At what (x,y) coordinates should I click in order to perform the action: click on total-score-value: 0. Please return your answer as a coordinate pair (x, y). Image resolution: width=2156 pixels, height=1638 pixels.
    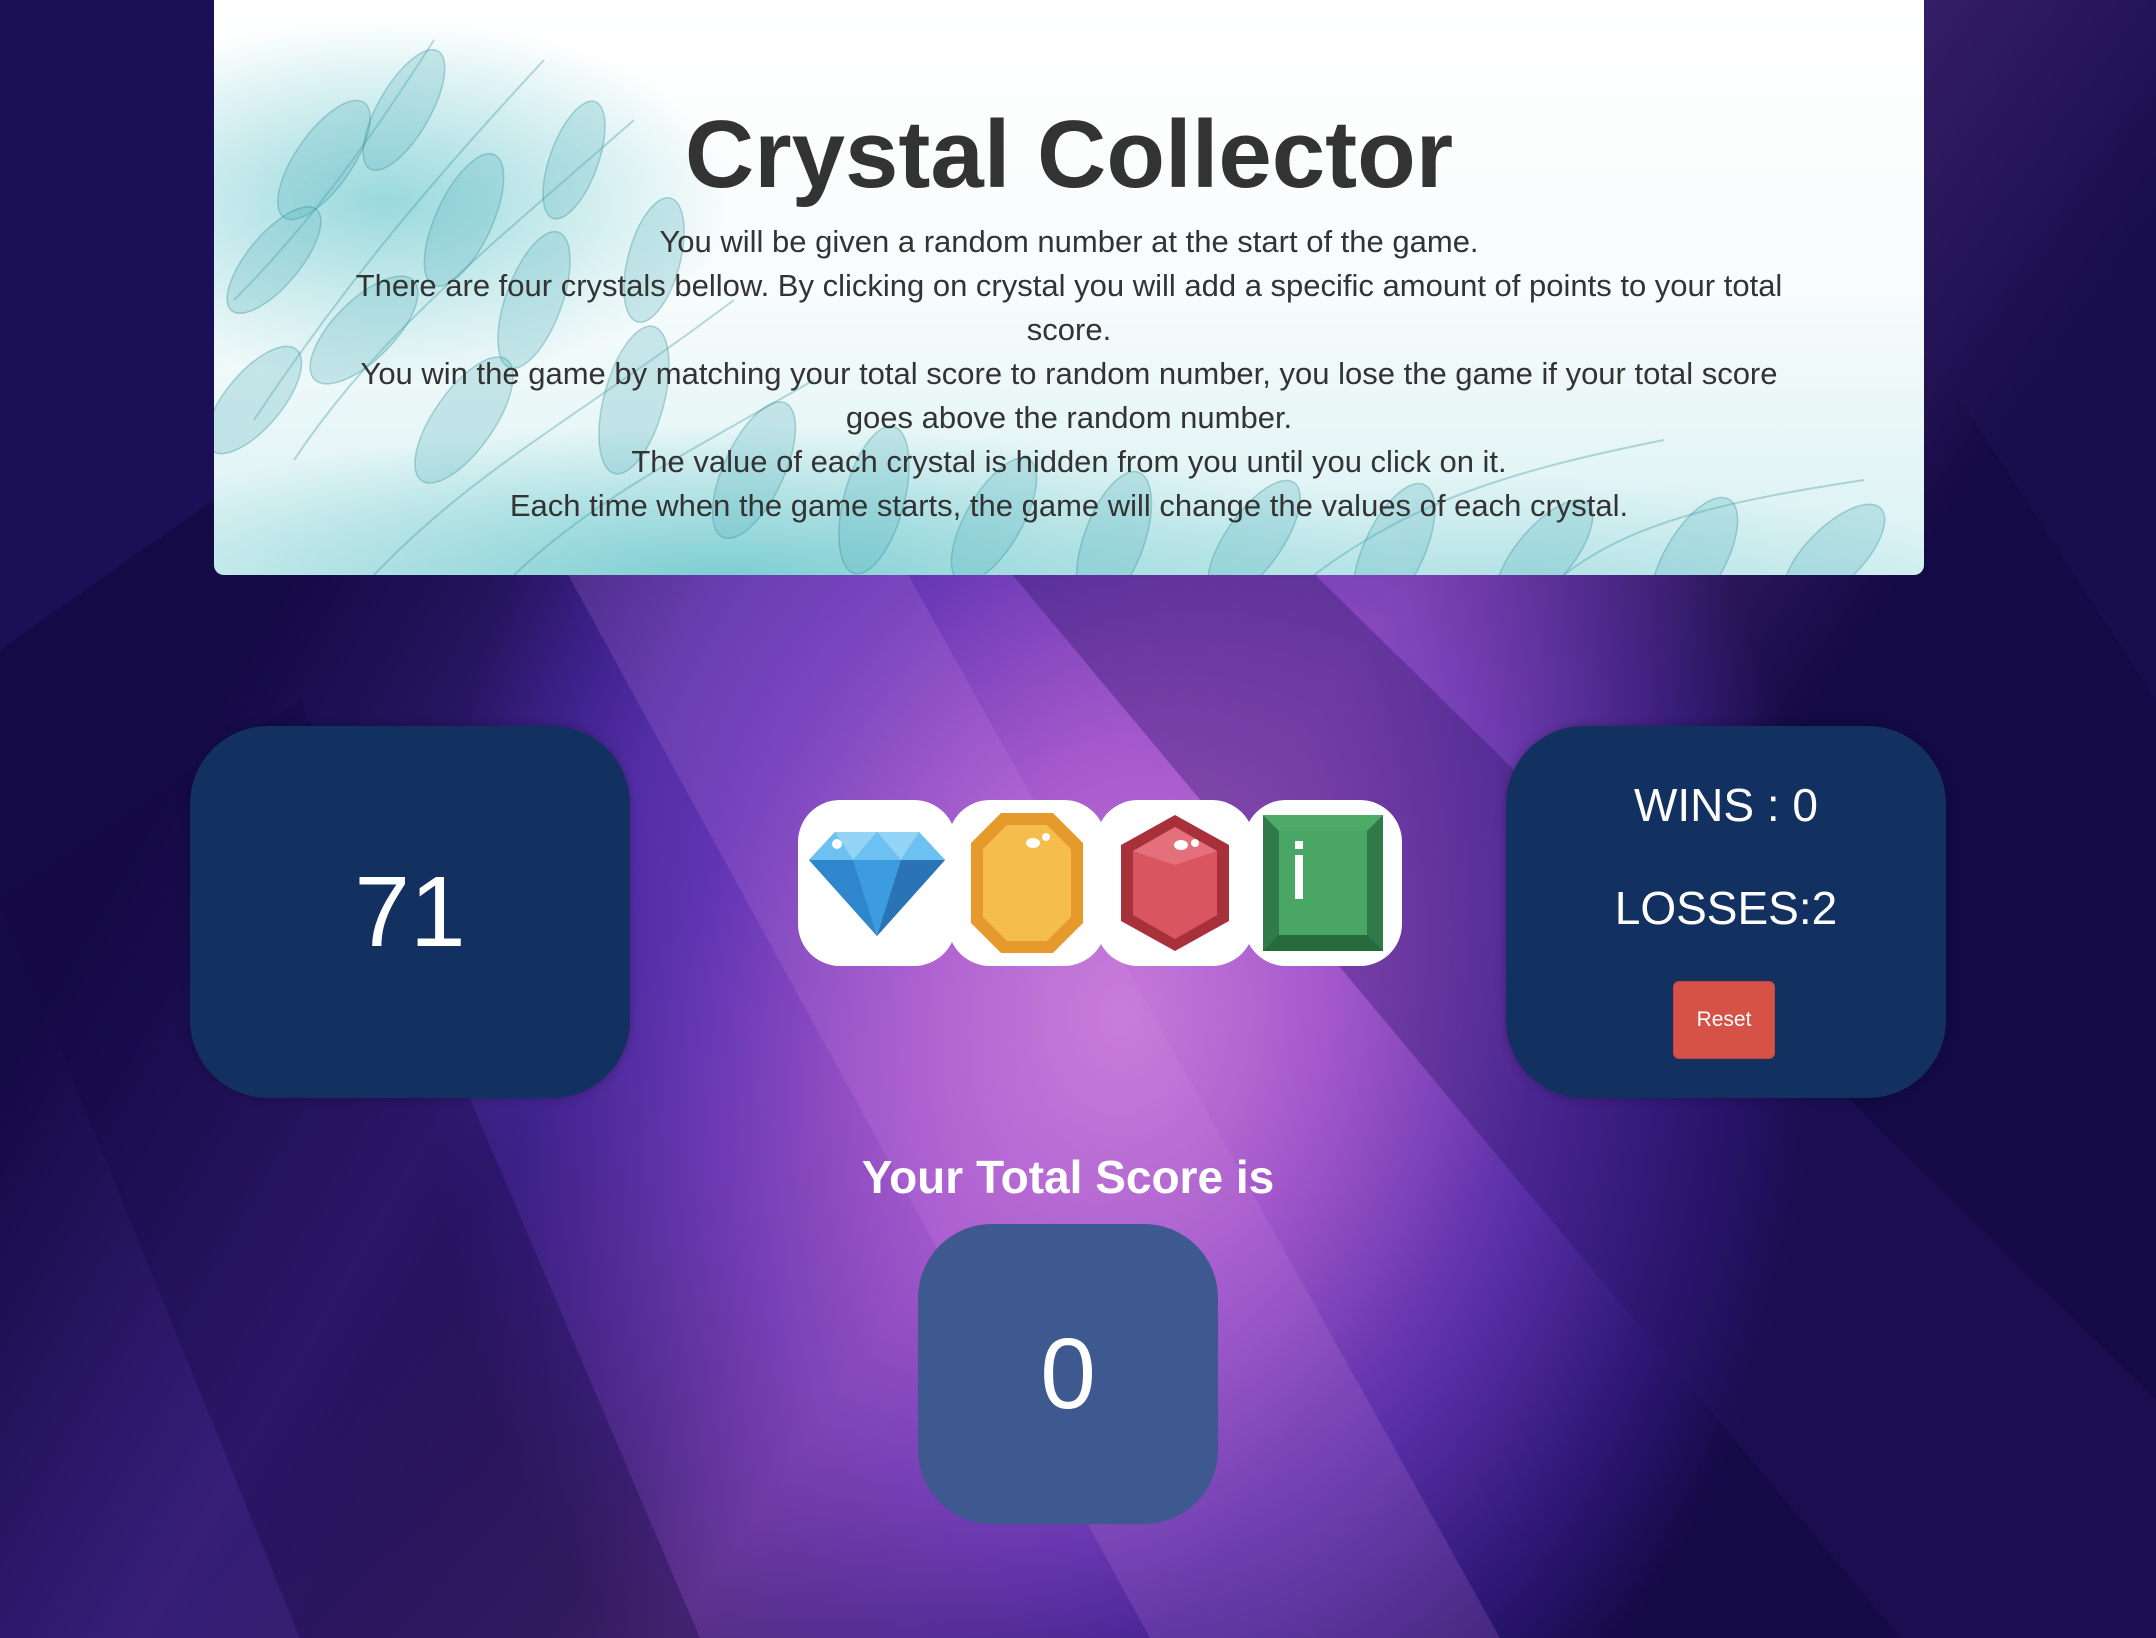
    Looking at the image, I should click on (1068, 1373).